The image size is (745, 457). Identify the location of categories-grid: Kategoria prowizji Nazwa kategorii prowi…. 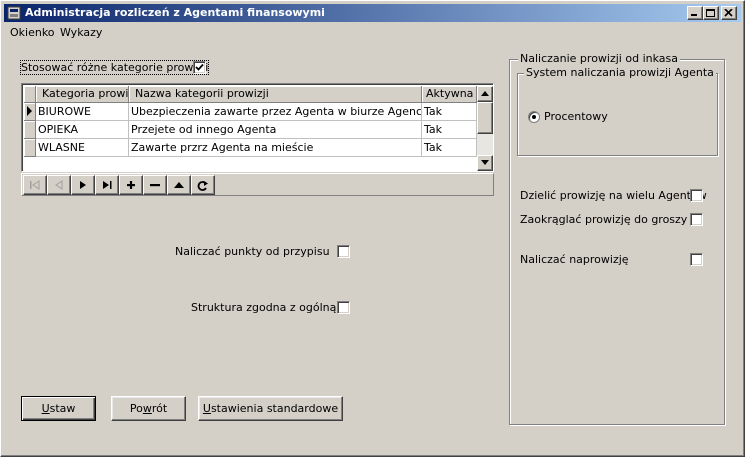
(257, 127).